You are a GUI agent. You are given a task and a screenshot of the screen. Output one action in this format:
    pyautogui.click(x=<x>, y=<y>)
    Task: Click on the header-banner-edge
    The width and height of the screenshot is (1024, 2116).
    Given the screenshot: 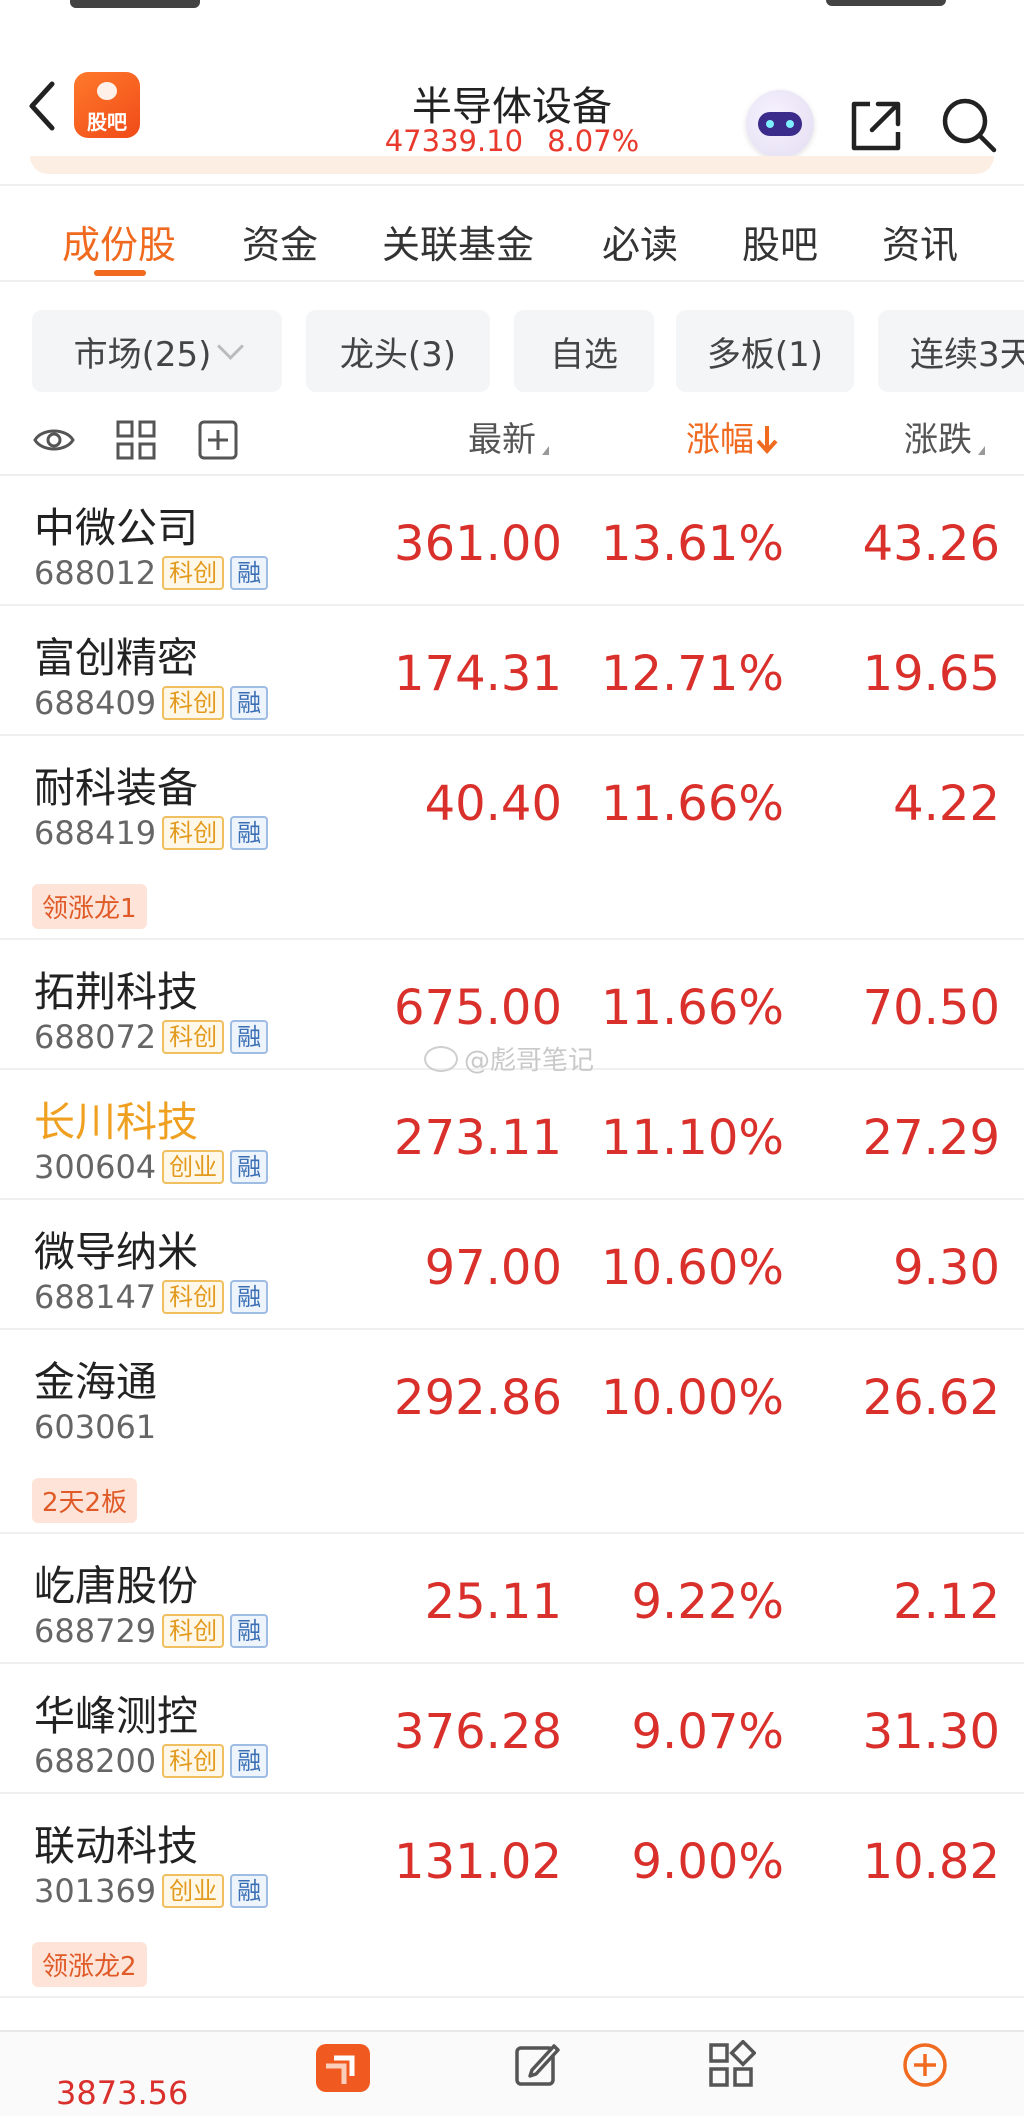 What is the action you would take?
    pyautogui.click(x=512, y=165)
    